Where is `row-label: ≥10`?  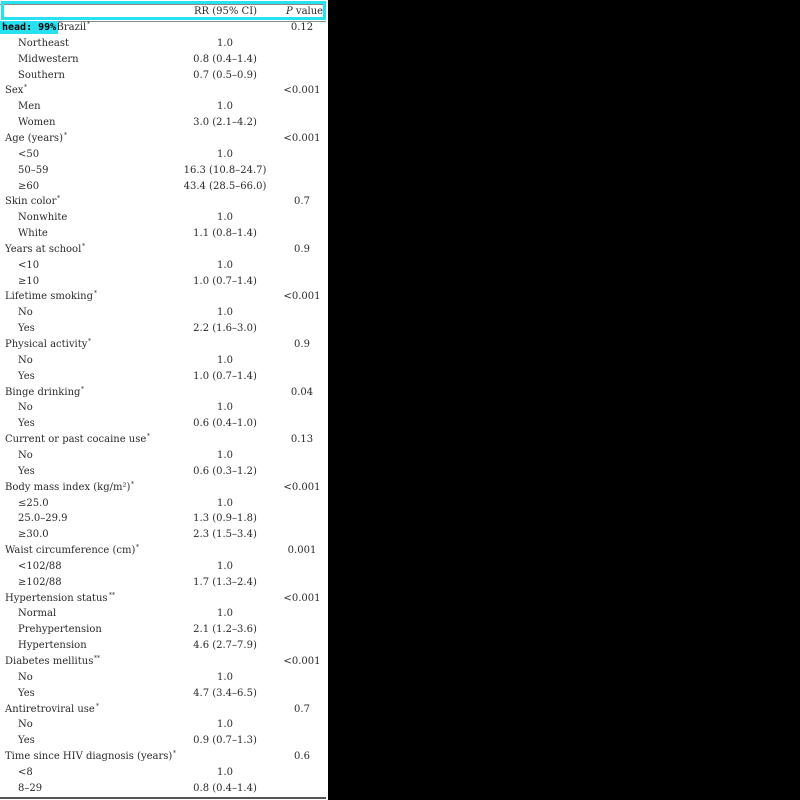 row-label: ≥10 is located at coordinates (29, 281).